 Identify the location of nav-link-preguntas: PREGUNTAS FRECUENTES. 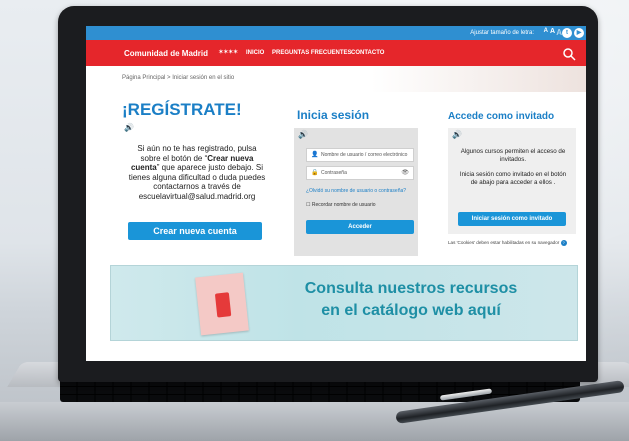
(312, 53).